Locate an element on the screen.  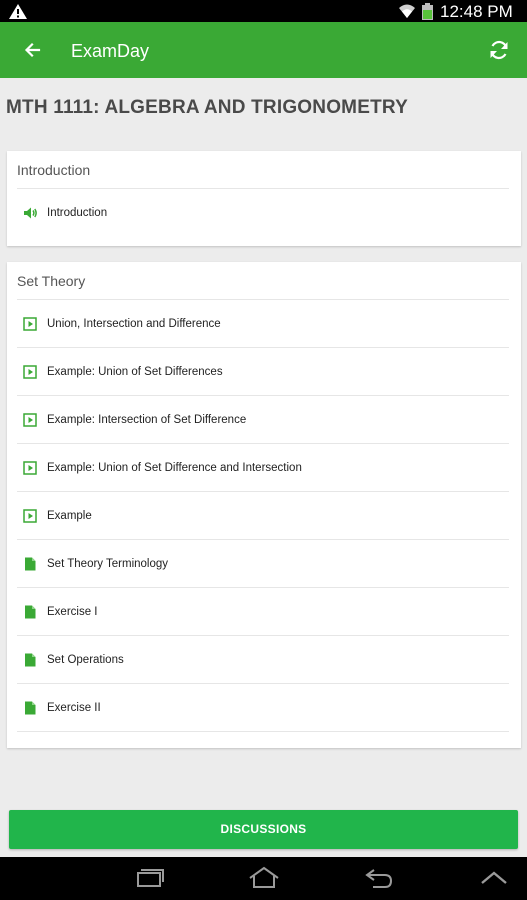
lesson-item: Set Theory Terminology is located at coordinates (263, 564).